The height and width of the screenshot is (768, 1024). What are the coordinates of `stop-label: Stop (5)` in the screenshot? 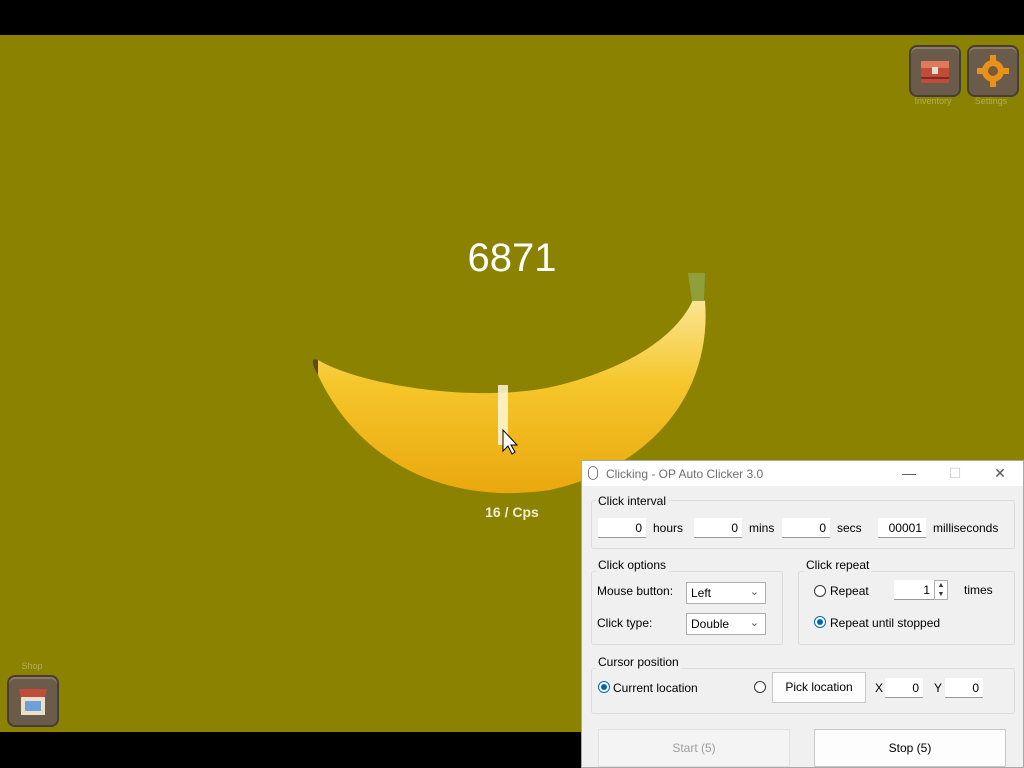 It's located at (910, 748).